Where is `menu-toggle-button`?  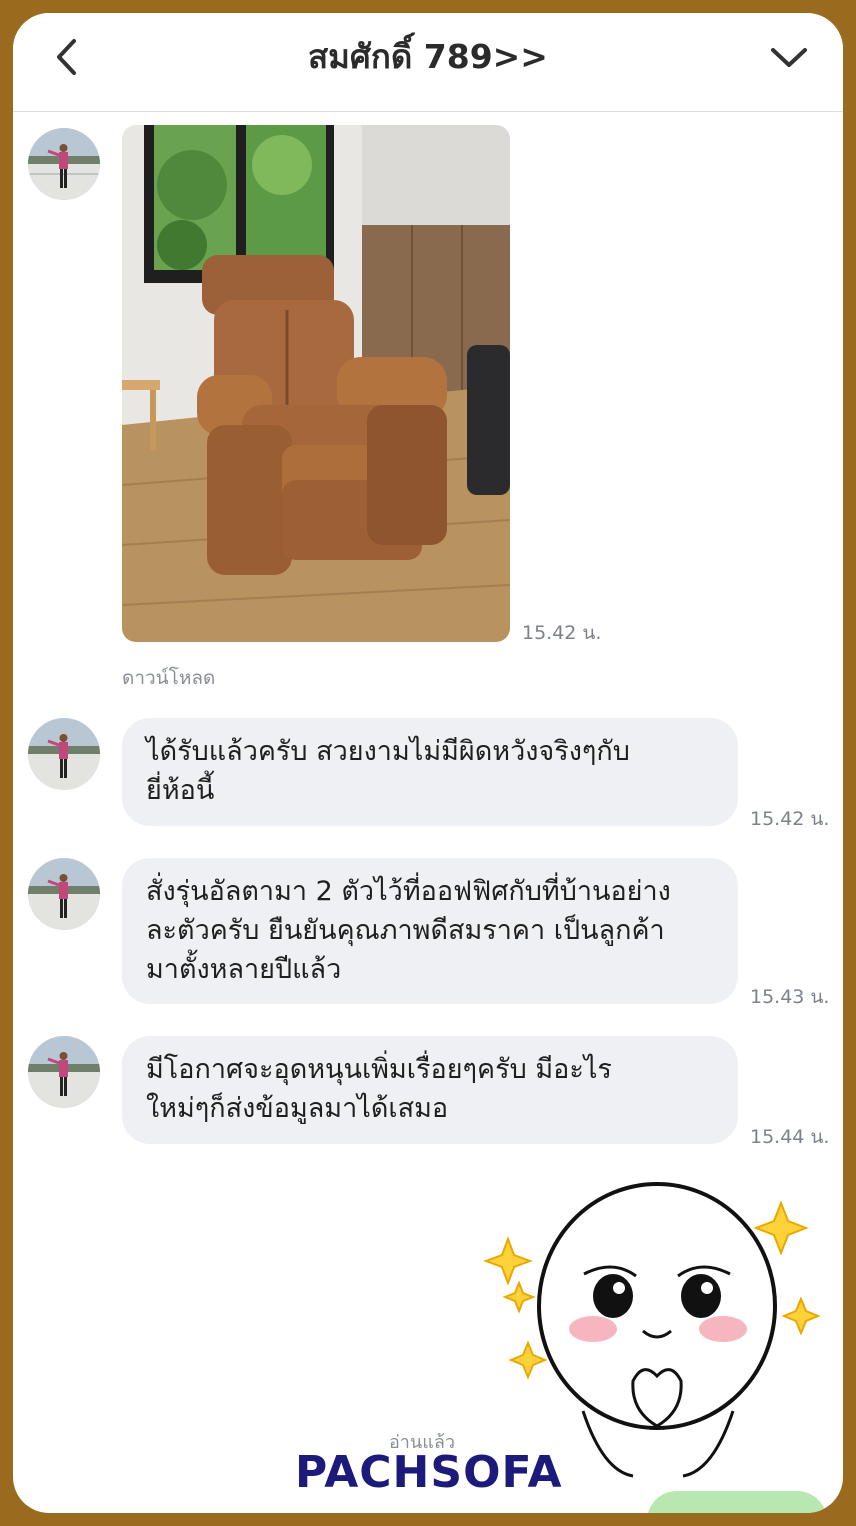 menu-toggle-button is located at coordinates (789, 57).